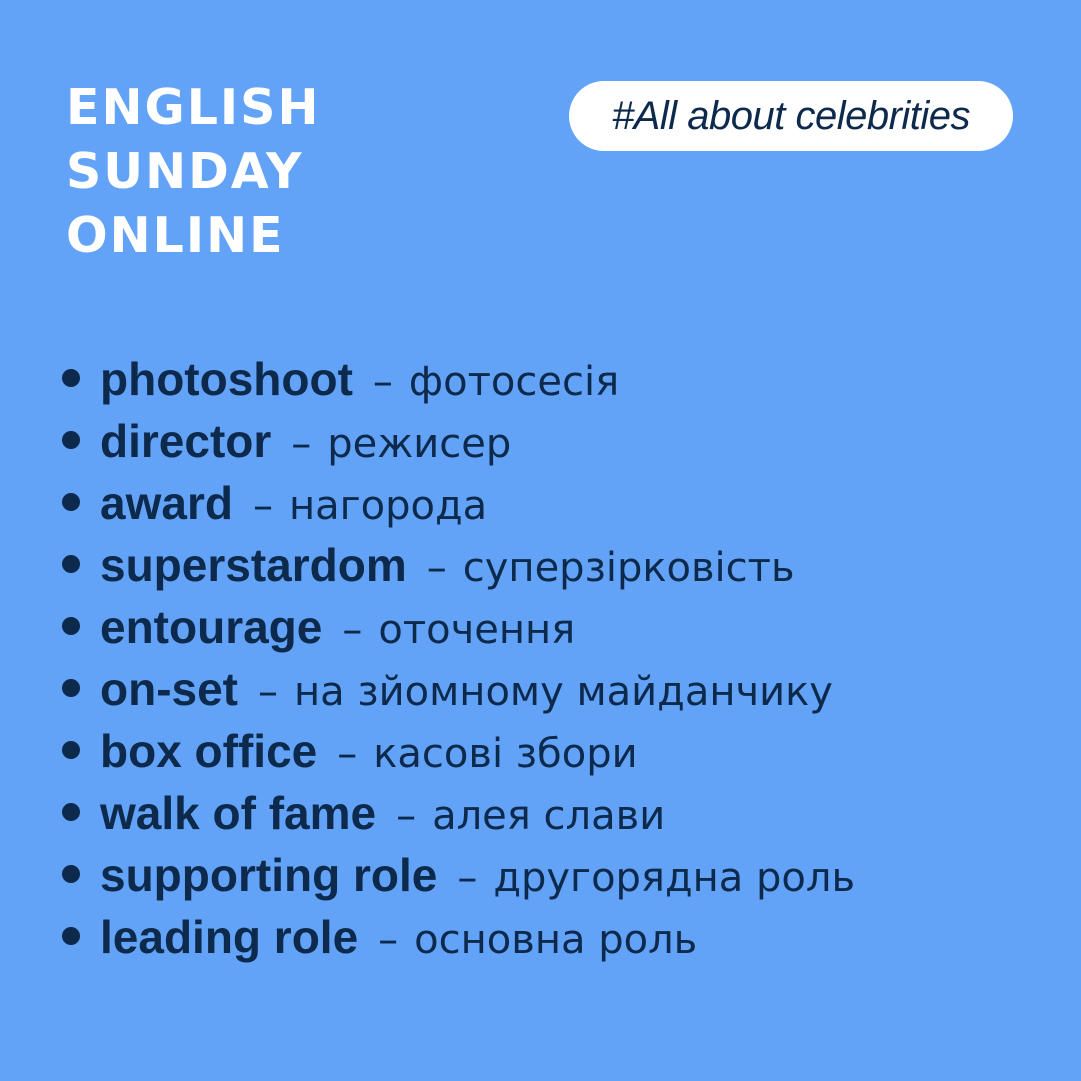 The image size is (1081, 1081). Describe the element at coordinates (628, 568) in the screenshot. I see `vocabulary-translation: суперзірковість` at that location.